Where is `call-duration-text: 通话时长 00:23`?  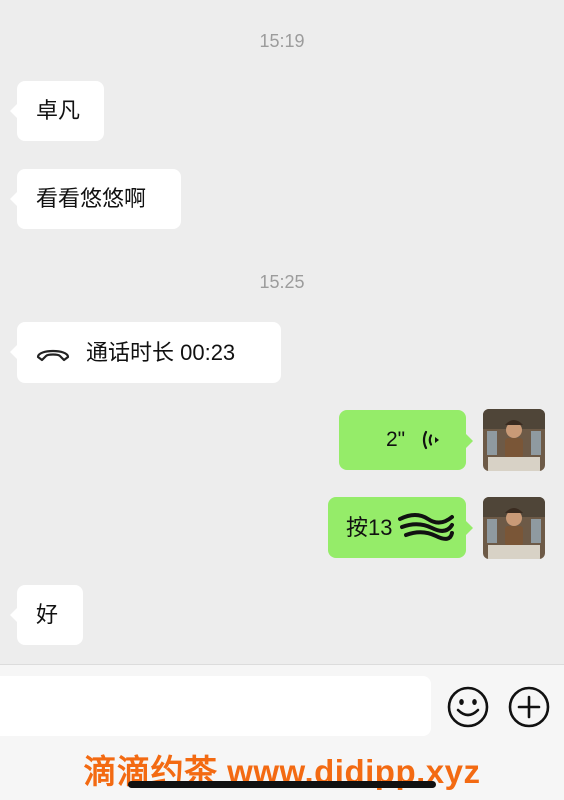
call-duration-text: 通话时长 00:23 is located at coordinates (161, 352).